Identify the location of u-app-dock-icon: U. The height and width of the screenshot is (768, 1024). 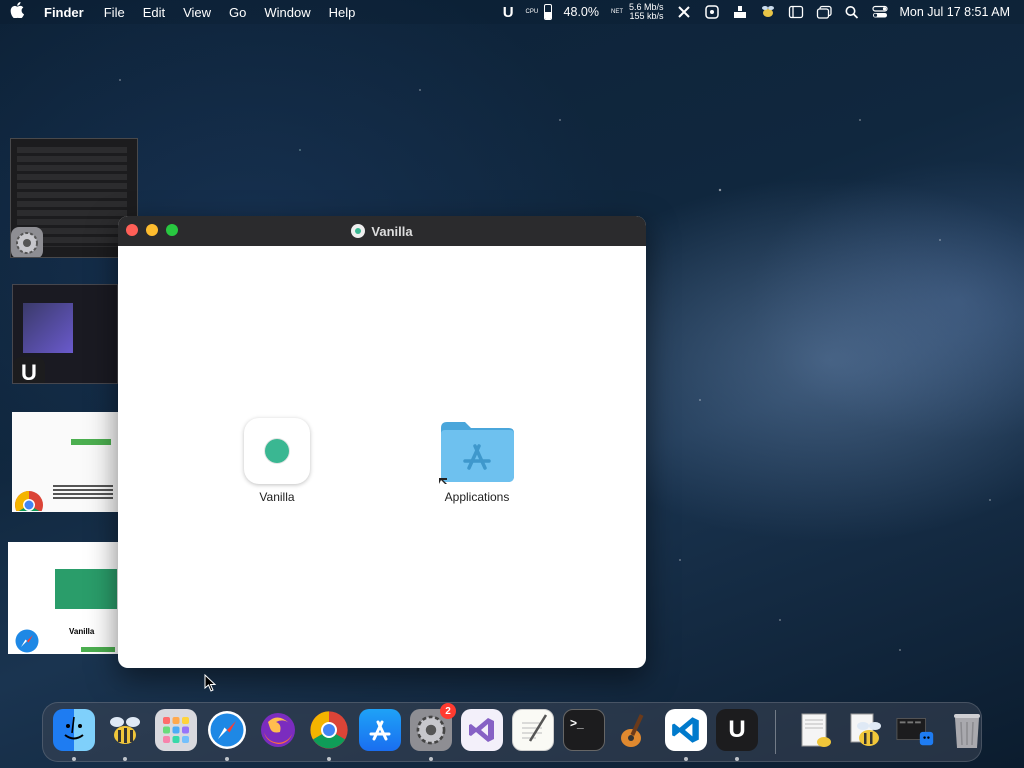
(737, 730).